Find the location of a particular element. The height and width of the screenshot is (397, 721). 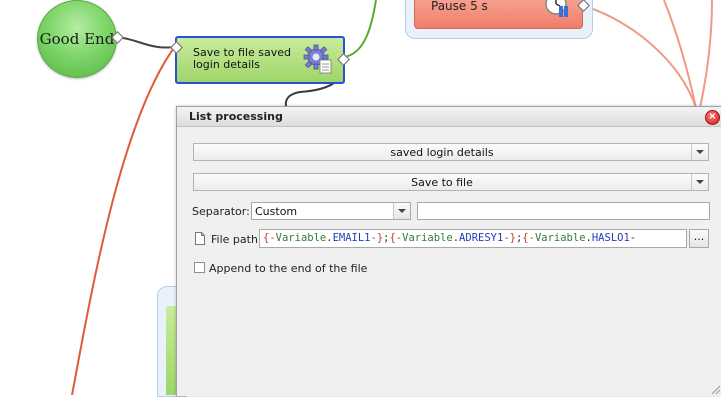

pause-node: Pause 5 s is located at coordinates (498, 14).